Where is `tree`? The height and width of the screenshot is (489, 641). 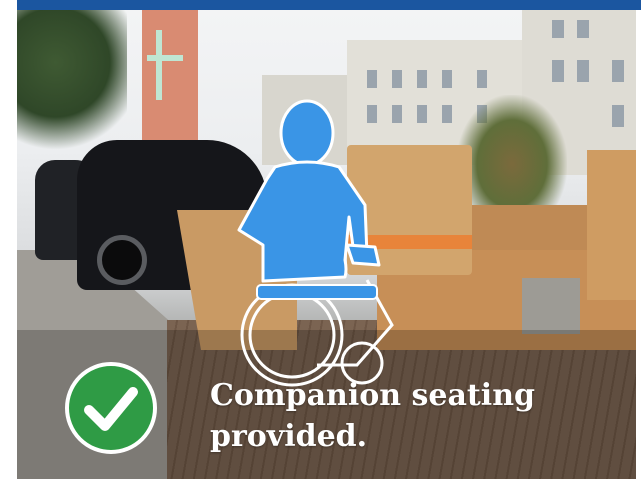 tree is located at coordinates (72, 85).